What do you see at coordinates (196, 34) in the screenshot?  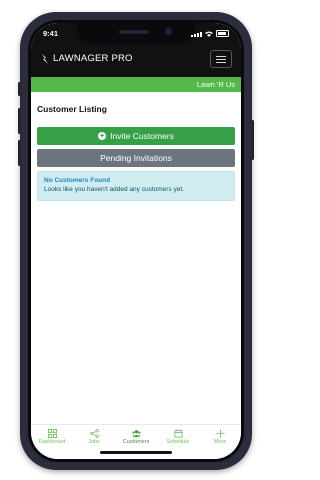 I see `signal-icon` at bounding box center [196, 34].